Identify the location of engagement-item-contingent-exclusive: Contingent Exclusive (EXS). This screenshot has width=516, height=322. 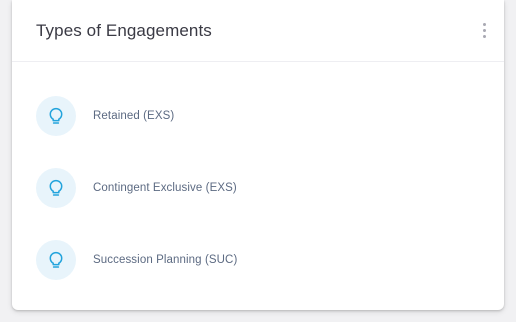
(136, 188).